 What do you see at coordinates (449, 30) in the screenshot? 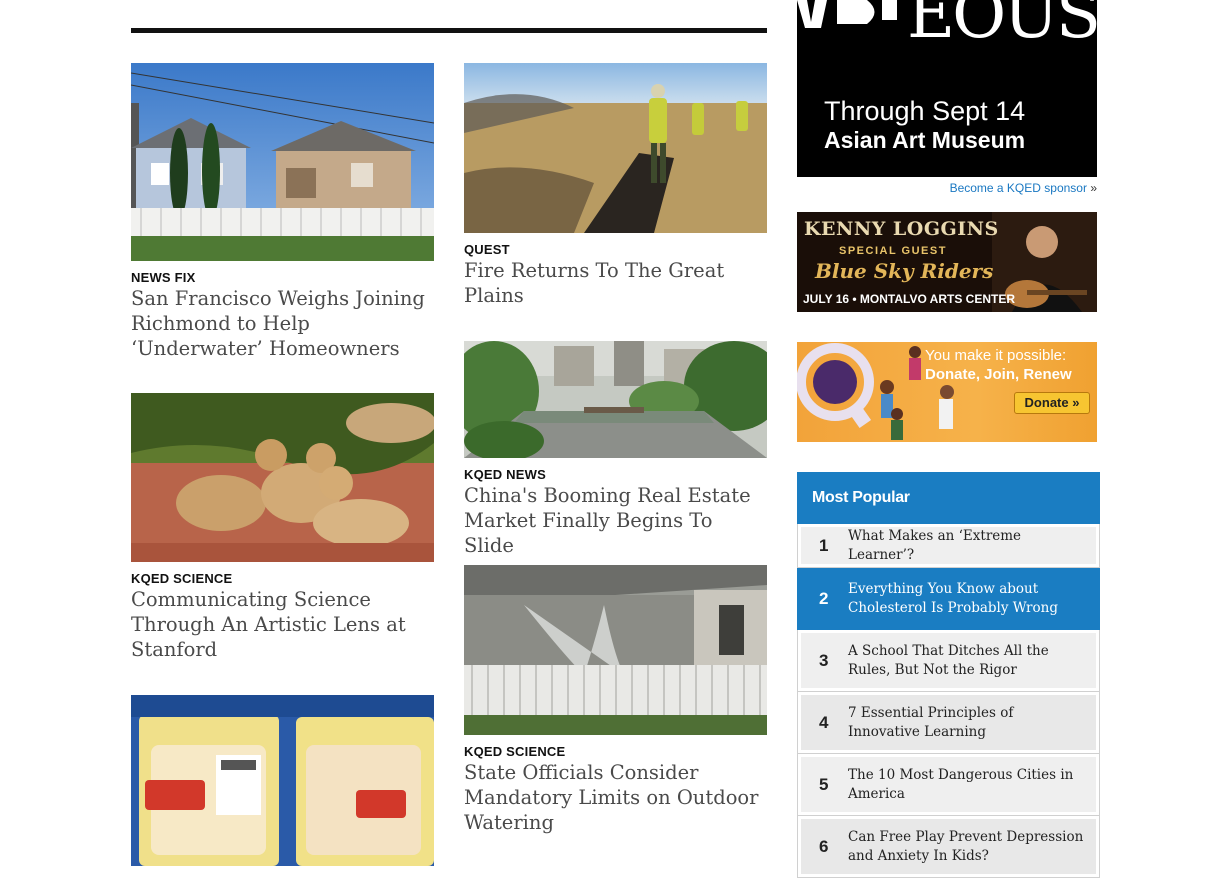
I see `section-divider` at bounding box center [449, 30].